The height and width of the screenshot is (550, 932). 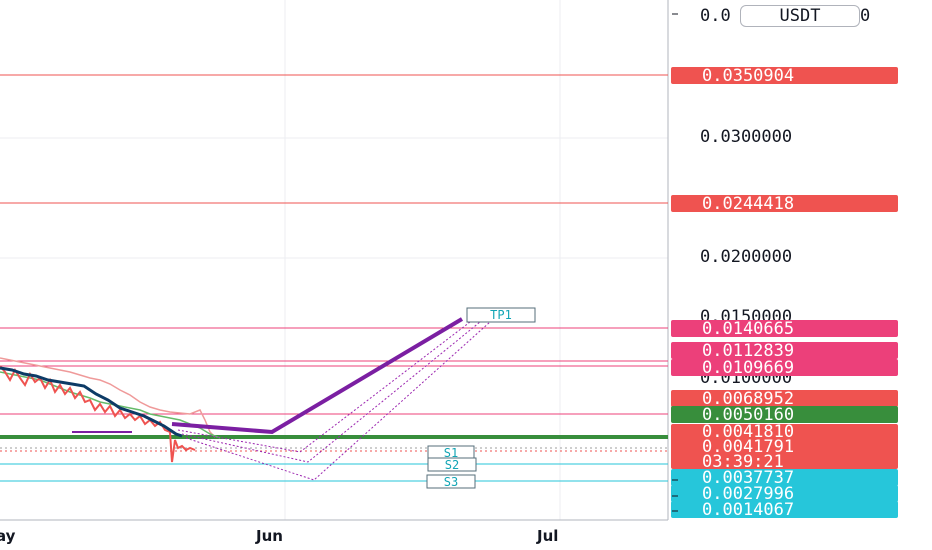 I want to click on price-tick-0300: 0.0300000, so click(x=746, y=137).